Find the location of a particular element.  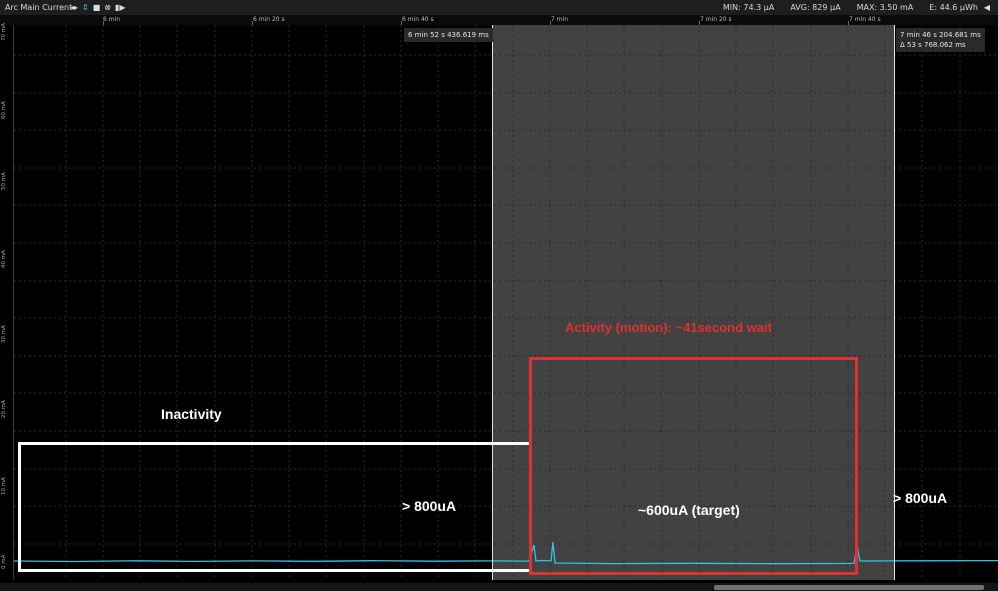

time-label: 6 min 40 s is located at coordinates (418, 19).